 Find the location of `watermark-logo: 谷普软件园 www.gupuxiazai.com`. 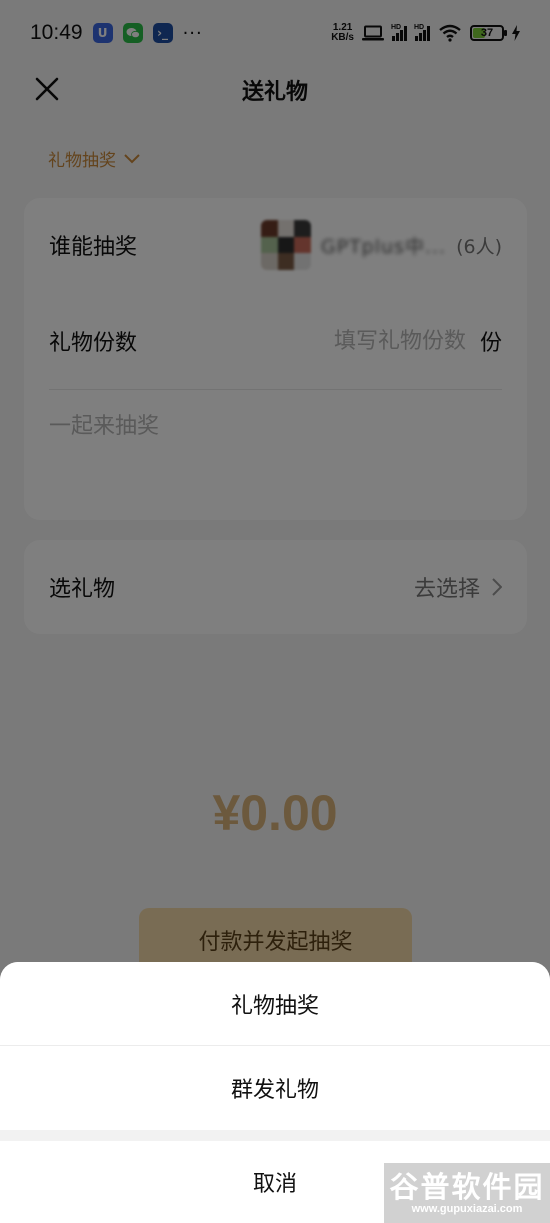

watermark-logo: 谷普软件园 www.gupuxiazai.com is located at coordinates (467, 1193).